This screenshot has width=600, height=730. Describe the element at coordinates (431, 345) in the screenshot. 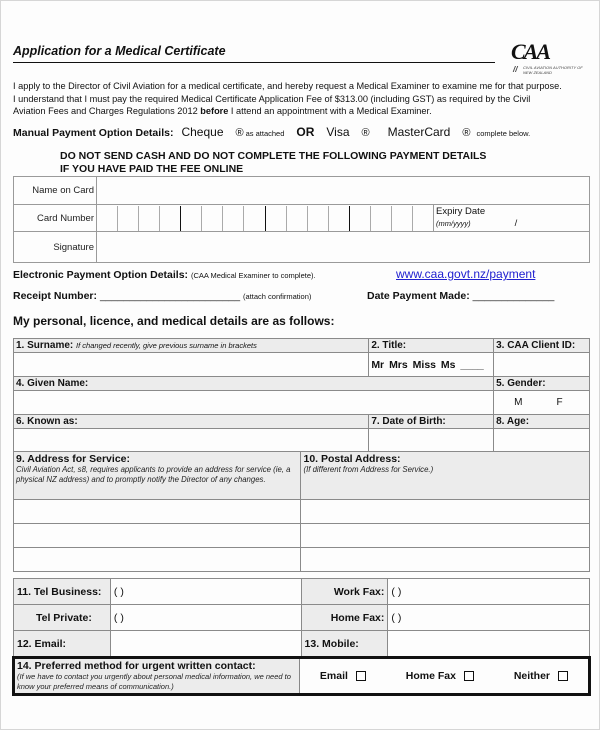

I see `title-label: 2. Title:` at that location.